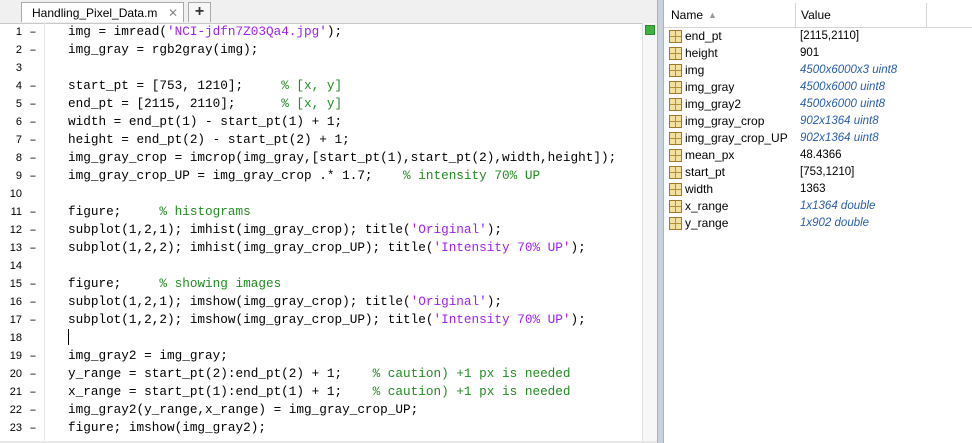 The height and width of the screenshot is (443, 972). What do you see at coordinates (471, 373) in the screenshot?
I see `code-comment: % caution) +1 px is needed` at bounding box center [471, 373].